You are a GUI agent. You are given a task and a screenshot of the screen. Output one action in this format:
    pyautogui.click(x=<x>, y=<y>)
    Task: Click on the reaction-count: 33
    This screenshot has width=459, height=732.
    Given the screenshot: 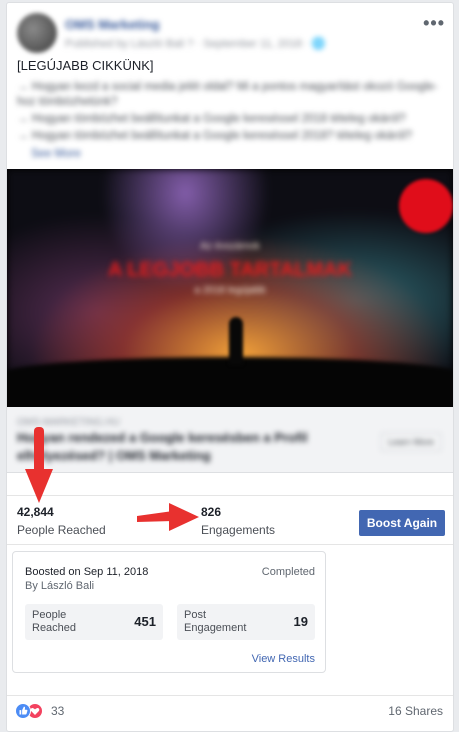 What is the action you would take?
    pyautogui.click(x=57, y=711)
    